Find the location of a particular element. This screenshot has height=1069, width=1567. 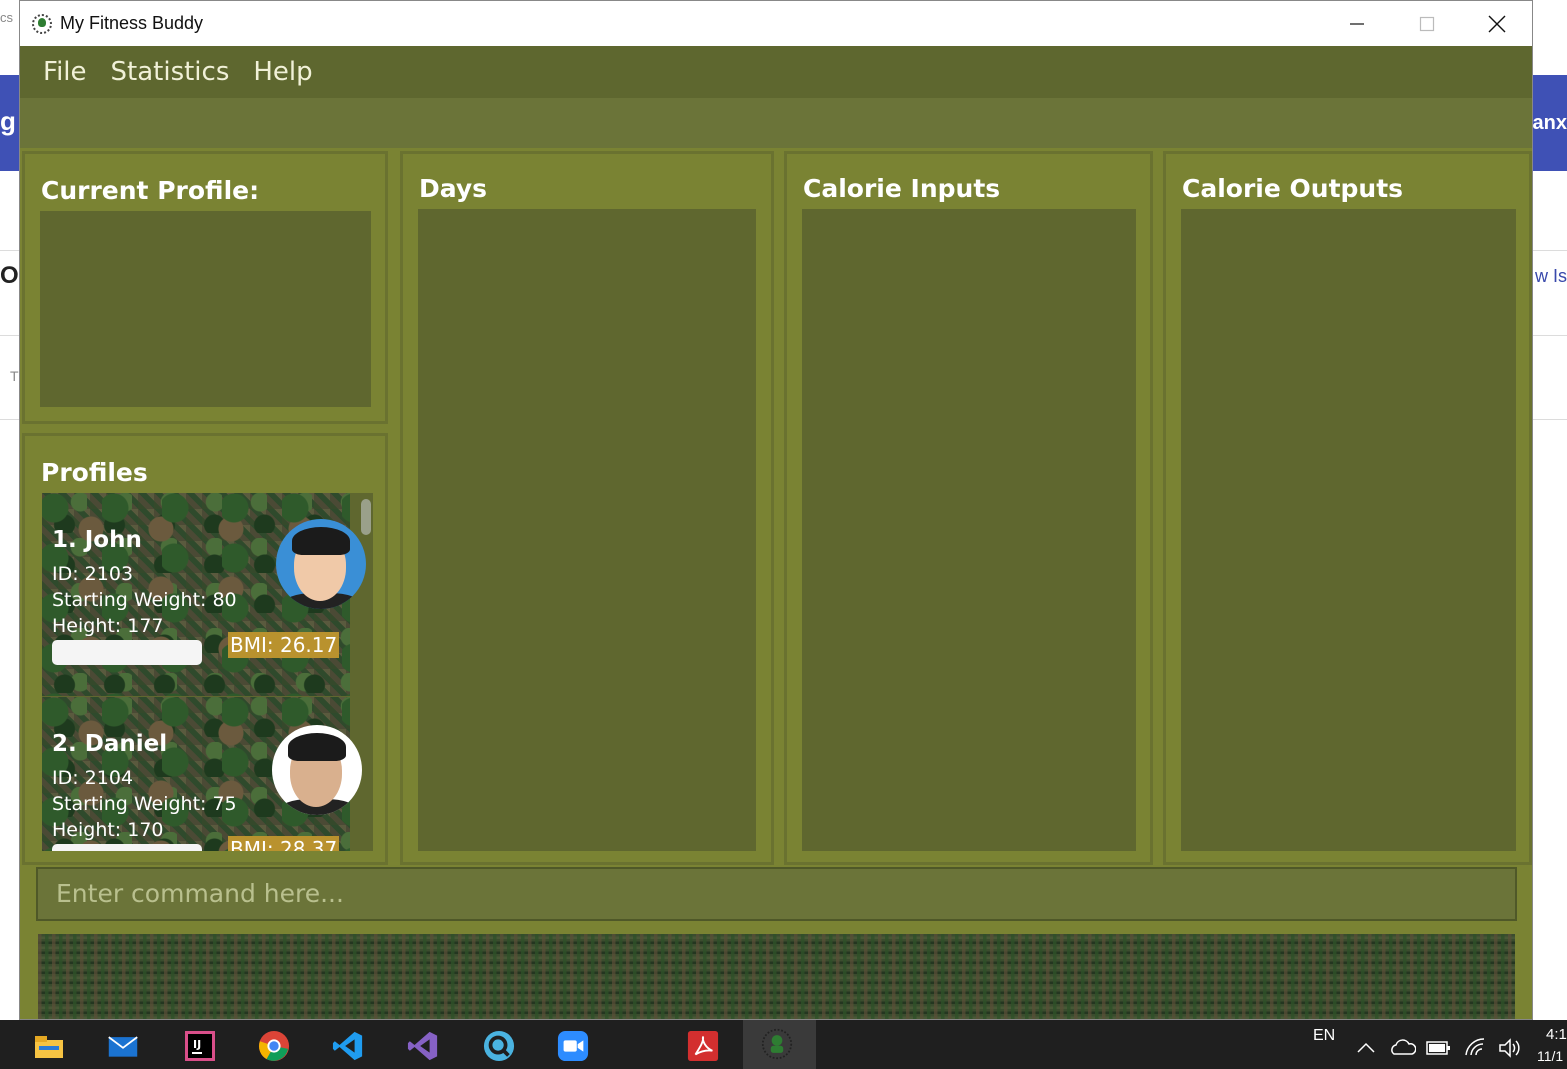

svg-text: IJ is located at coordinates (197, 1044).